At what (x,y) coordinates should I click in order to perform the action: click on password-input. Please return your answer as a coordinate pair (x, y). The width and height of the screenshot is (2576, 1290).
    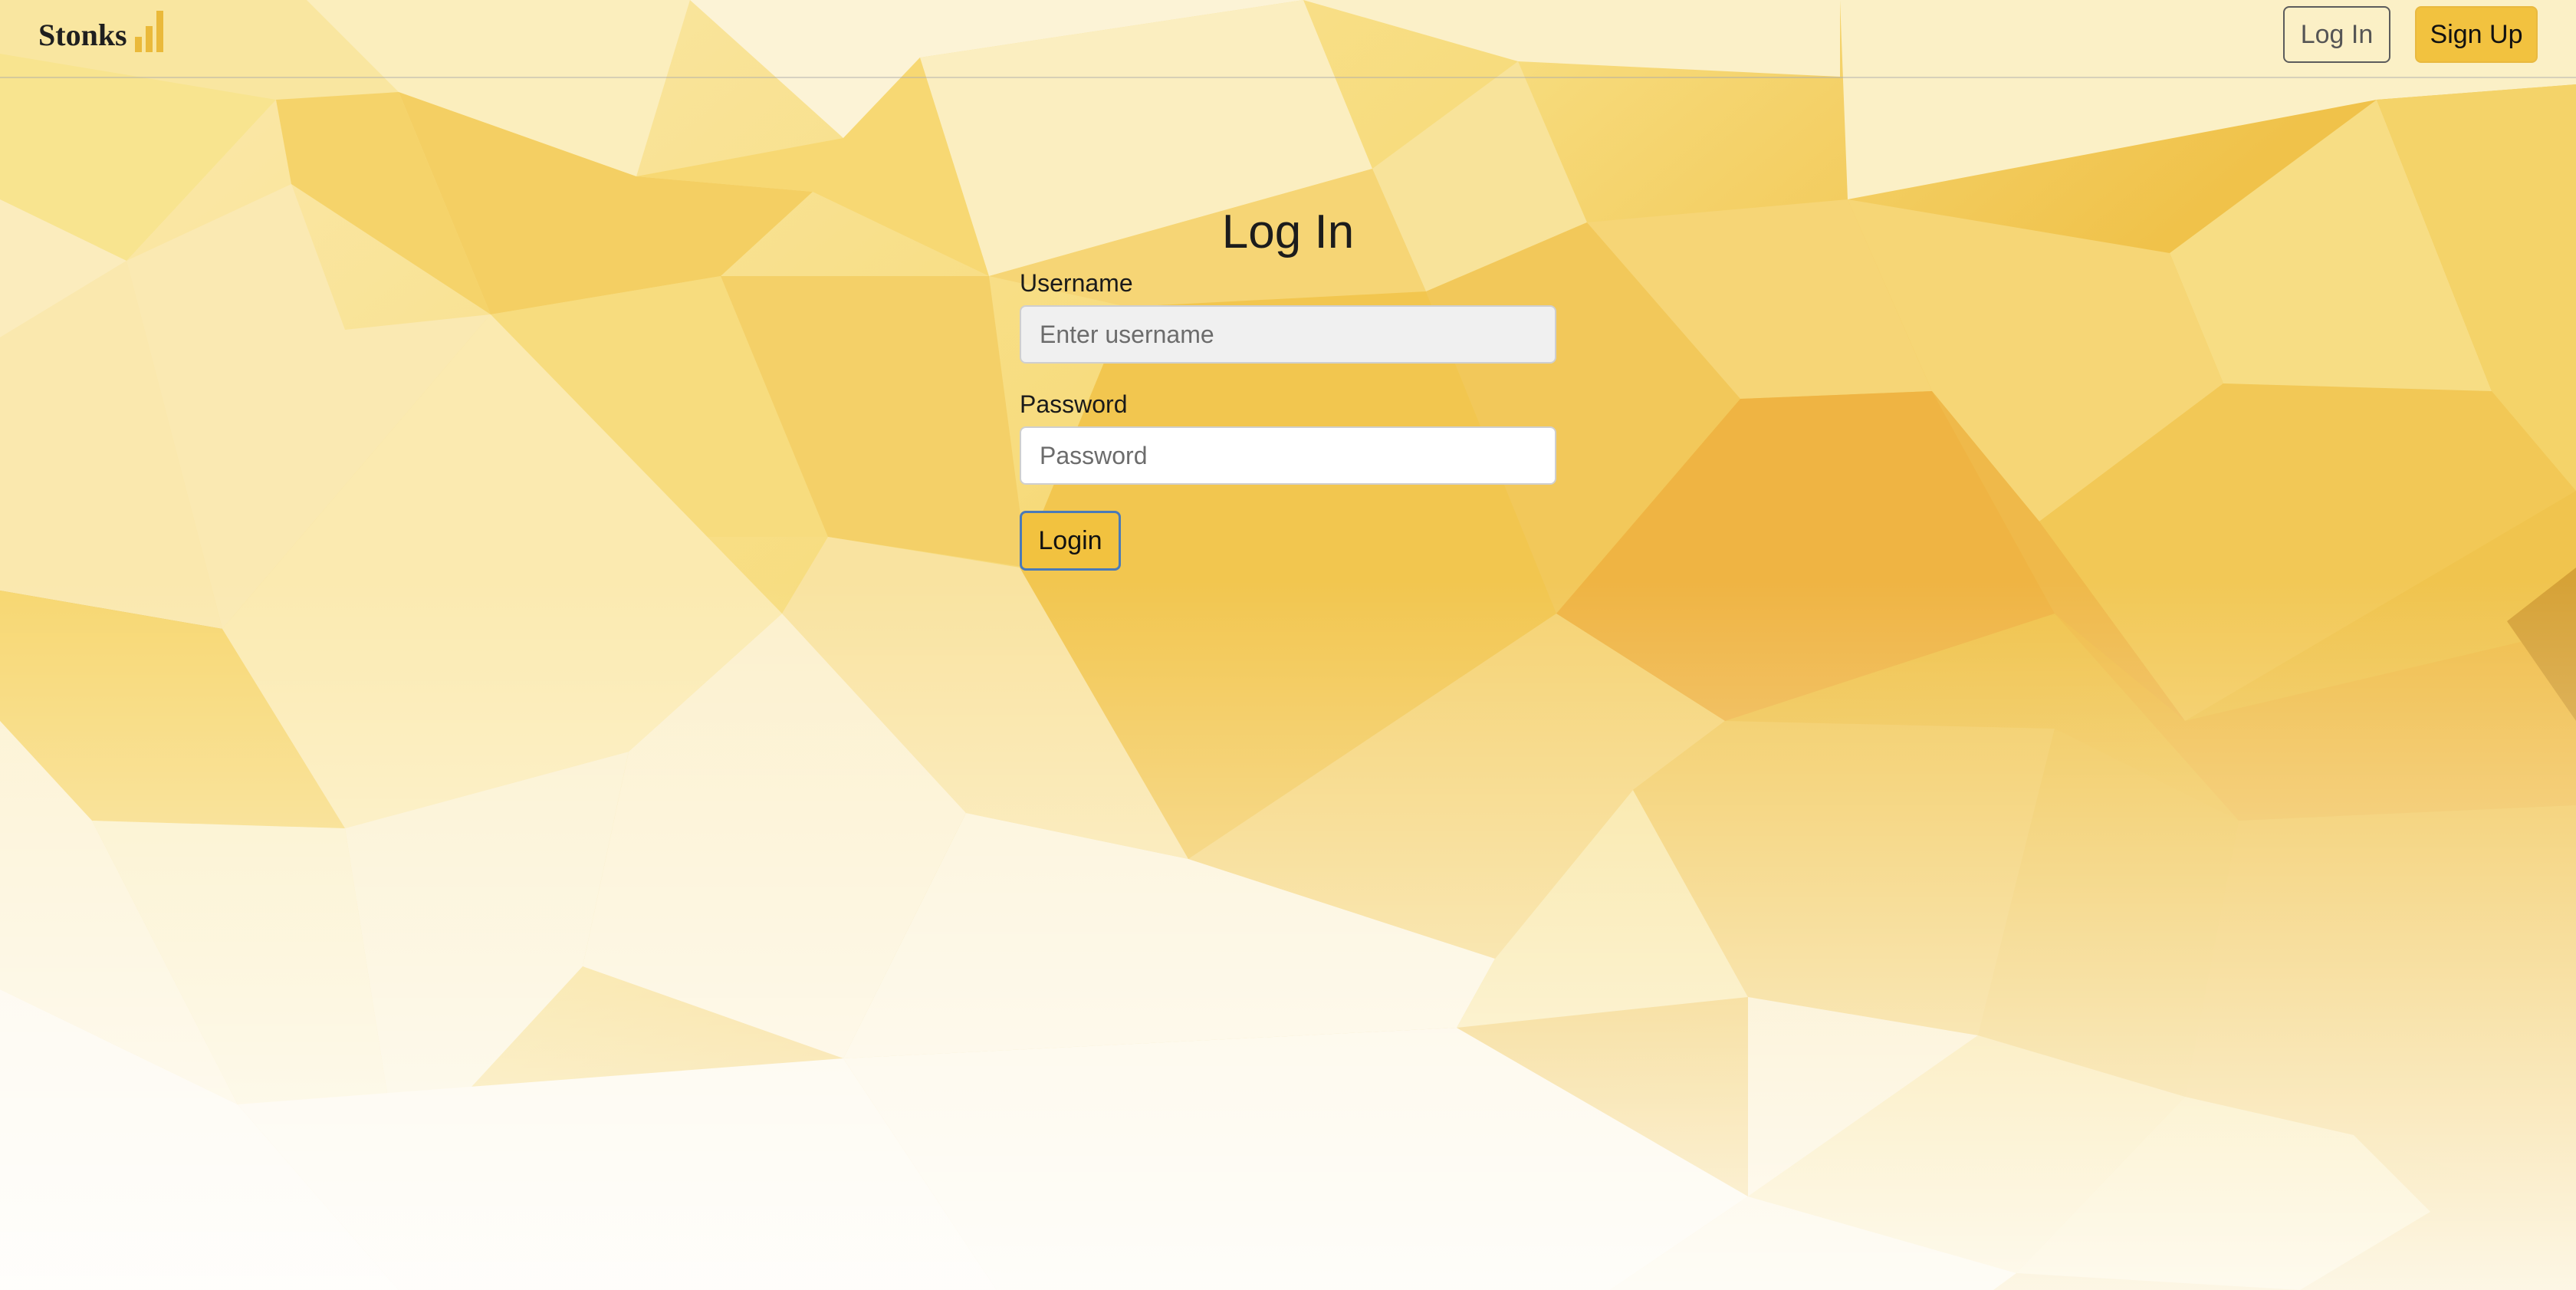
    Looking at the image, I should click on (1288, 455).